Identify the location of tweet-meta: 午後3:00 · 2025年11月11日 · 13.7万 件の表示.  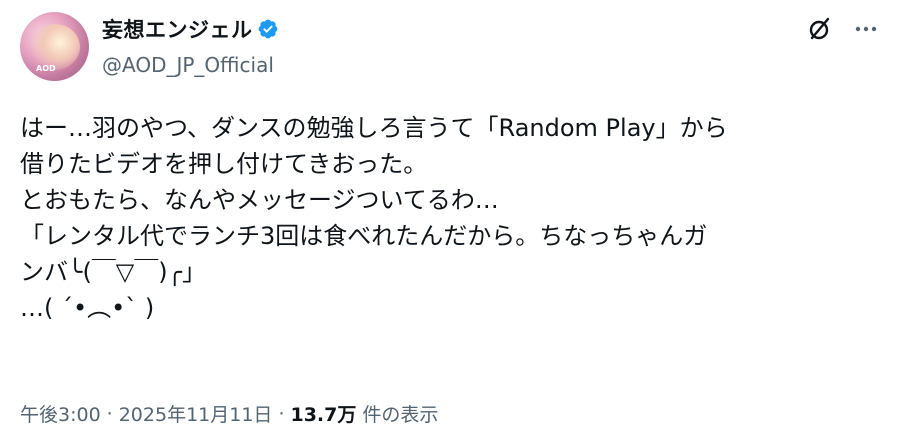
(229, 413).